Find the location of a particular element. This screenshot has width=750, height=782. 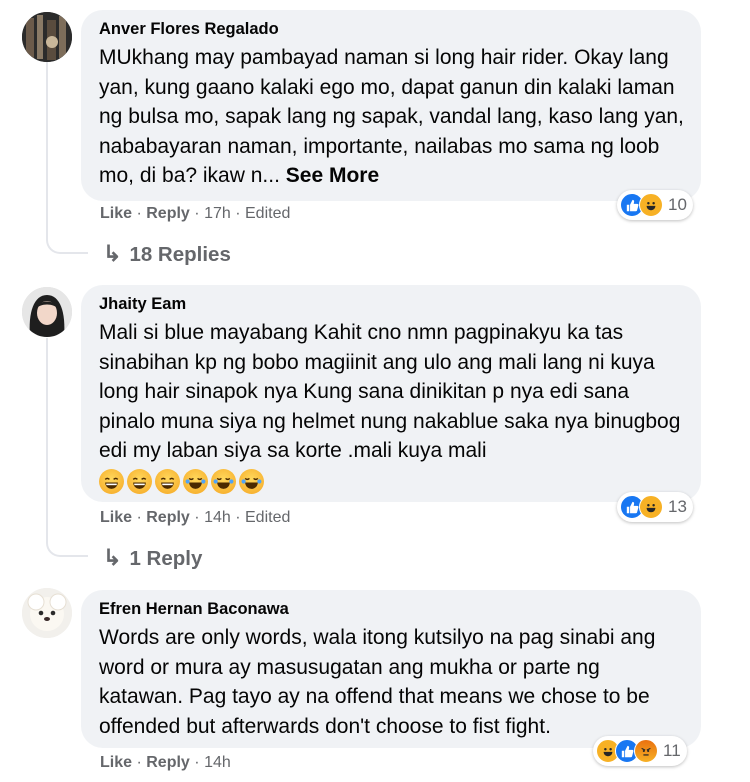

view-replies-button: ↳ 1 Reply is located at coordinates (152, 558).